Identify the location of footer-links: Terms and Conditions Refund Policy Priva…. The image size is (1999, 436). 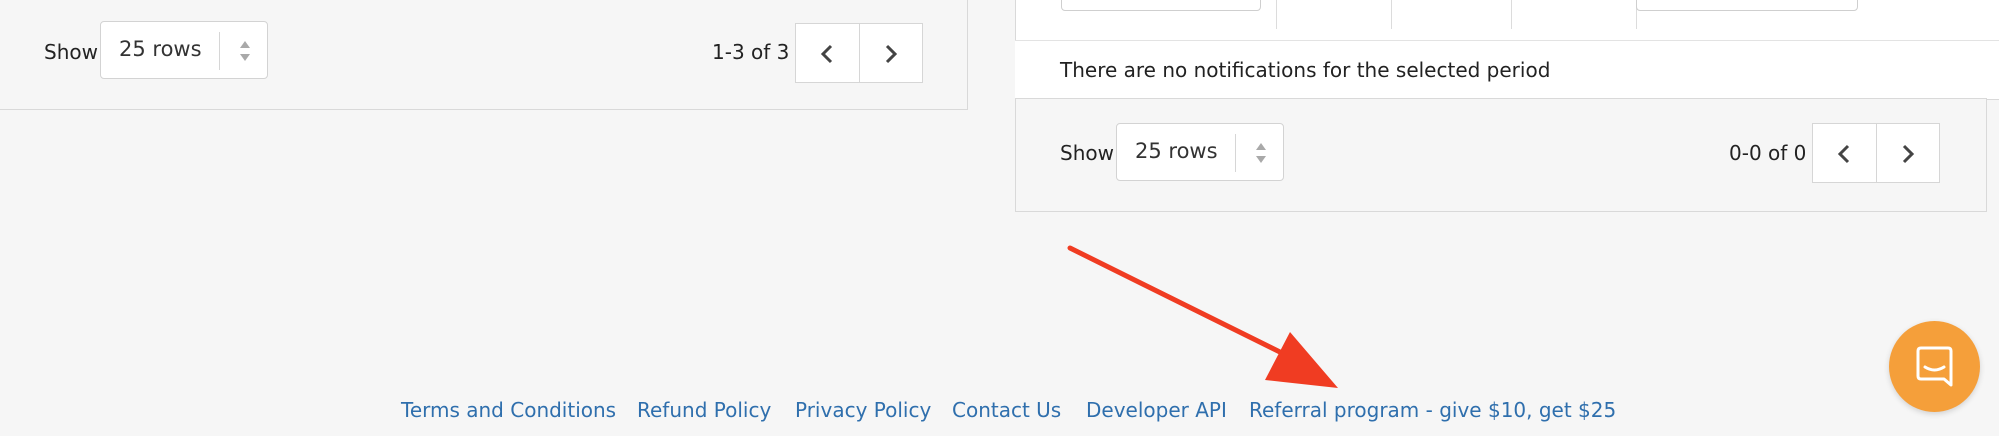
(999, 412).